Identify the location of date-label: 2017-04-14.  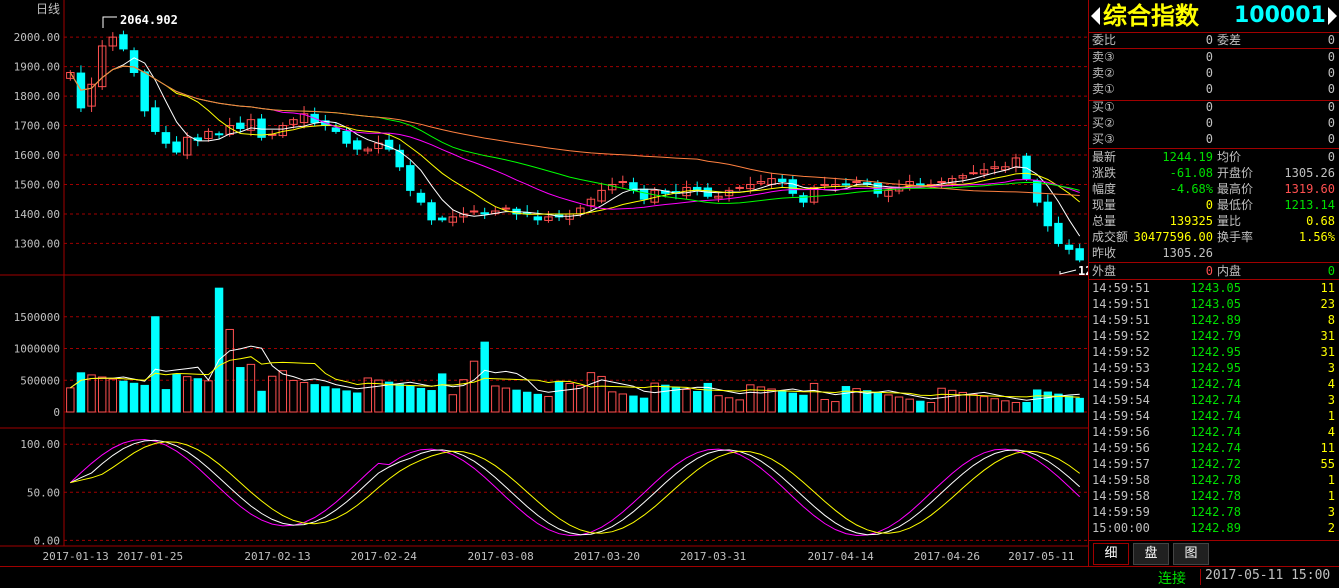
(841, 556).